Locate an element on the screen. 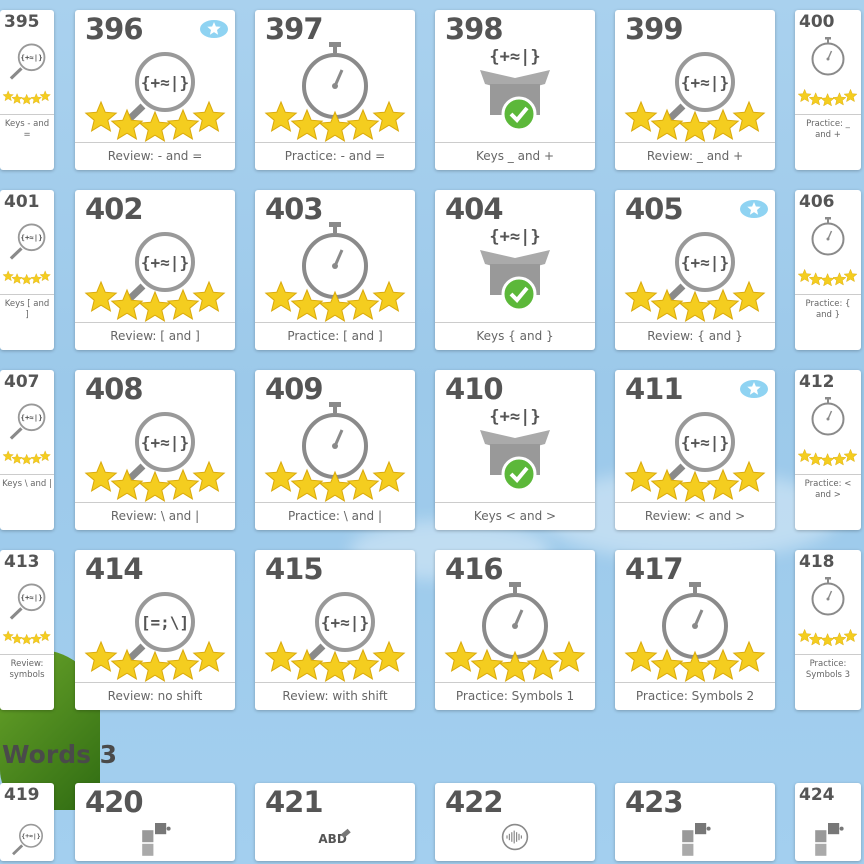 This screenshot has width=864, height=864. lesson-label: Review: symbols is located at coordinates (27, 682).